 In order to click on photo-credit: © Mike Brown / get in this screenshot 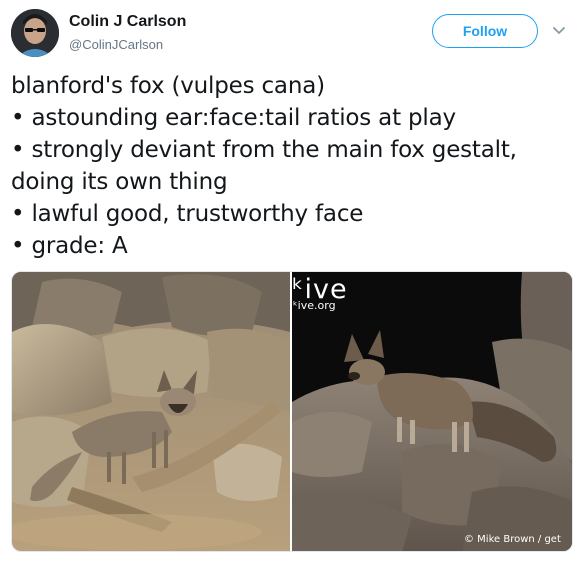, I will do `click(512, 539)`.